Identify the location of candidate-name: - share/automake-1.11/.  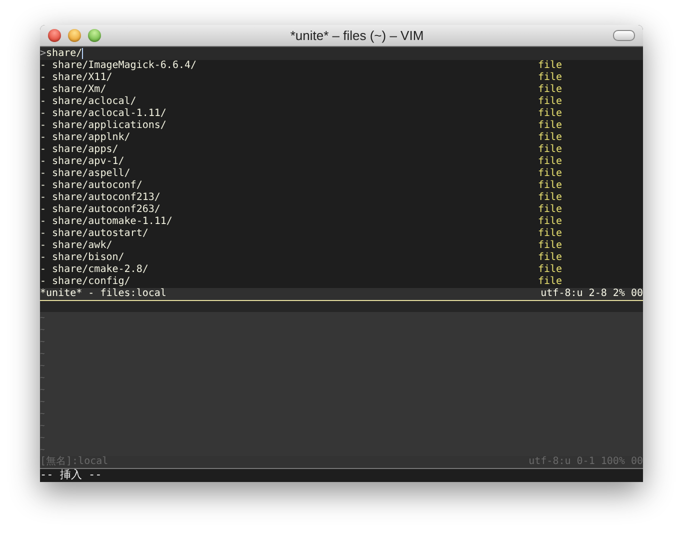
(107, 222).